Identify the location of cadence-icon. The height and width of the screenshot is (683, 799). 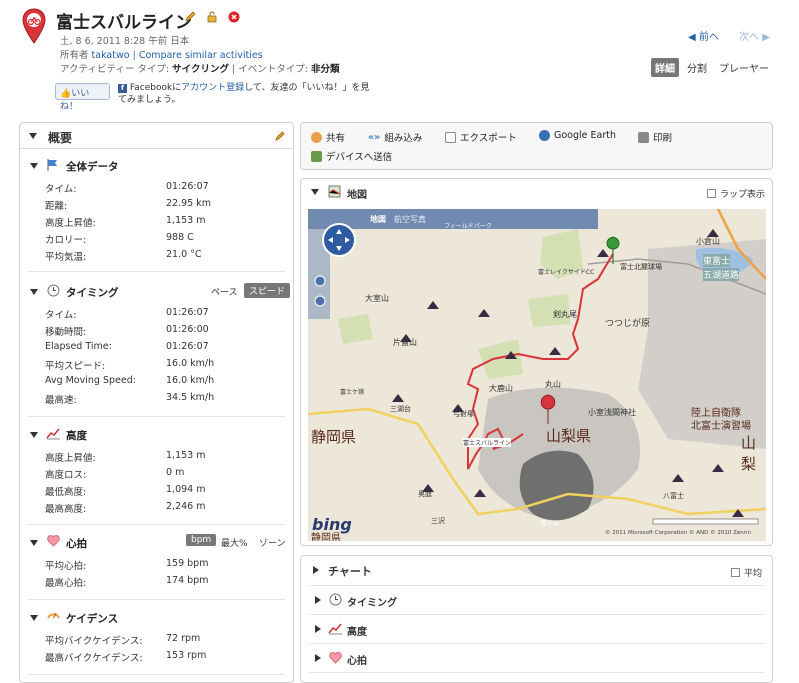
(53, 615).